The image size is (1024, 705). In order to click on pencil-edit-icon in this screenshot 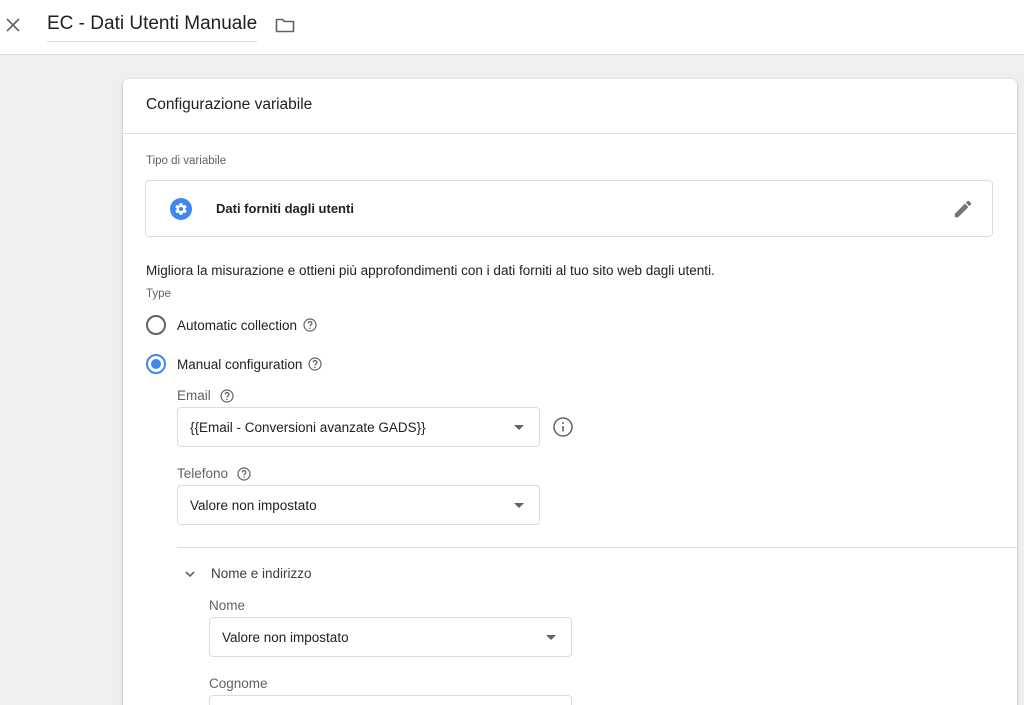, I will do `click(963, 209)`.